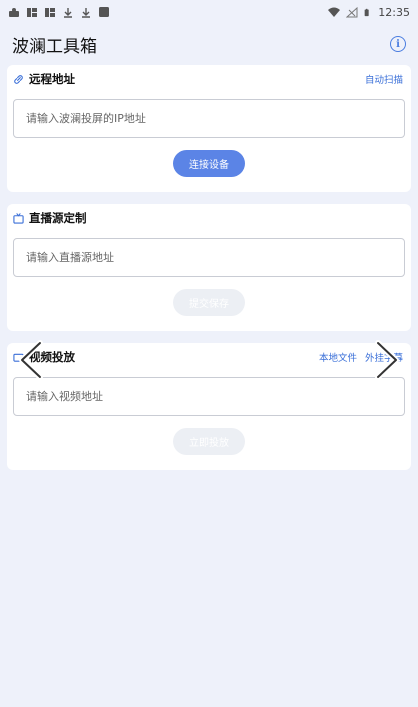  I want to click on ip-address-field-wrap, so click(209, 118).